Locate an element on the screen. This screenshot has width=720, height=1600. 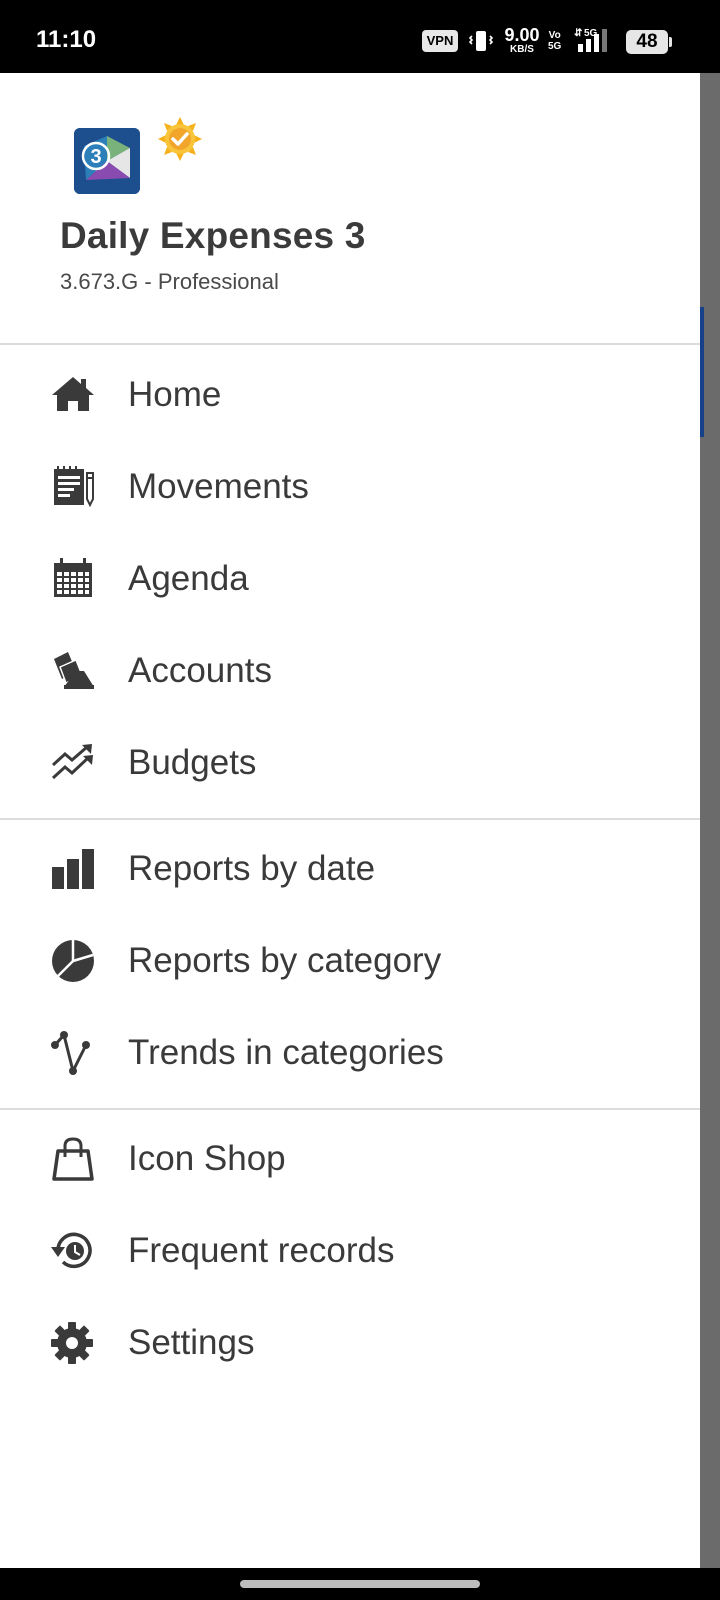
menu-item-trends-in-categories: Trends in categories is located at coordinates (350, 1053).